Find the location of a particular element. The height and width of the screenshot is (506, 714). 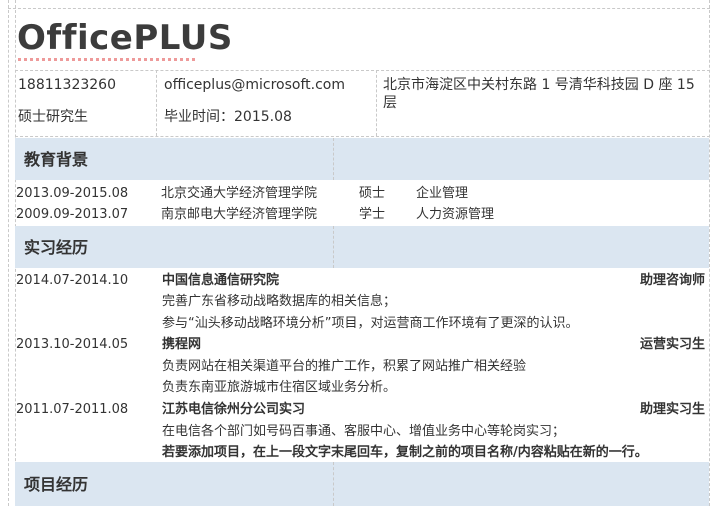

resume-name: OfficePLUS is located at coordinates (125, 38).